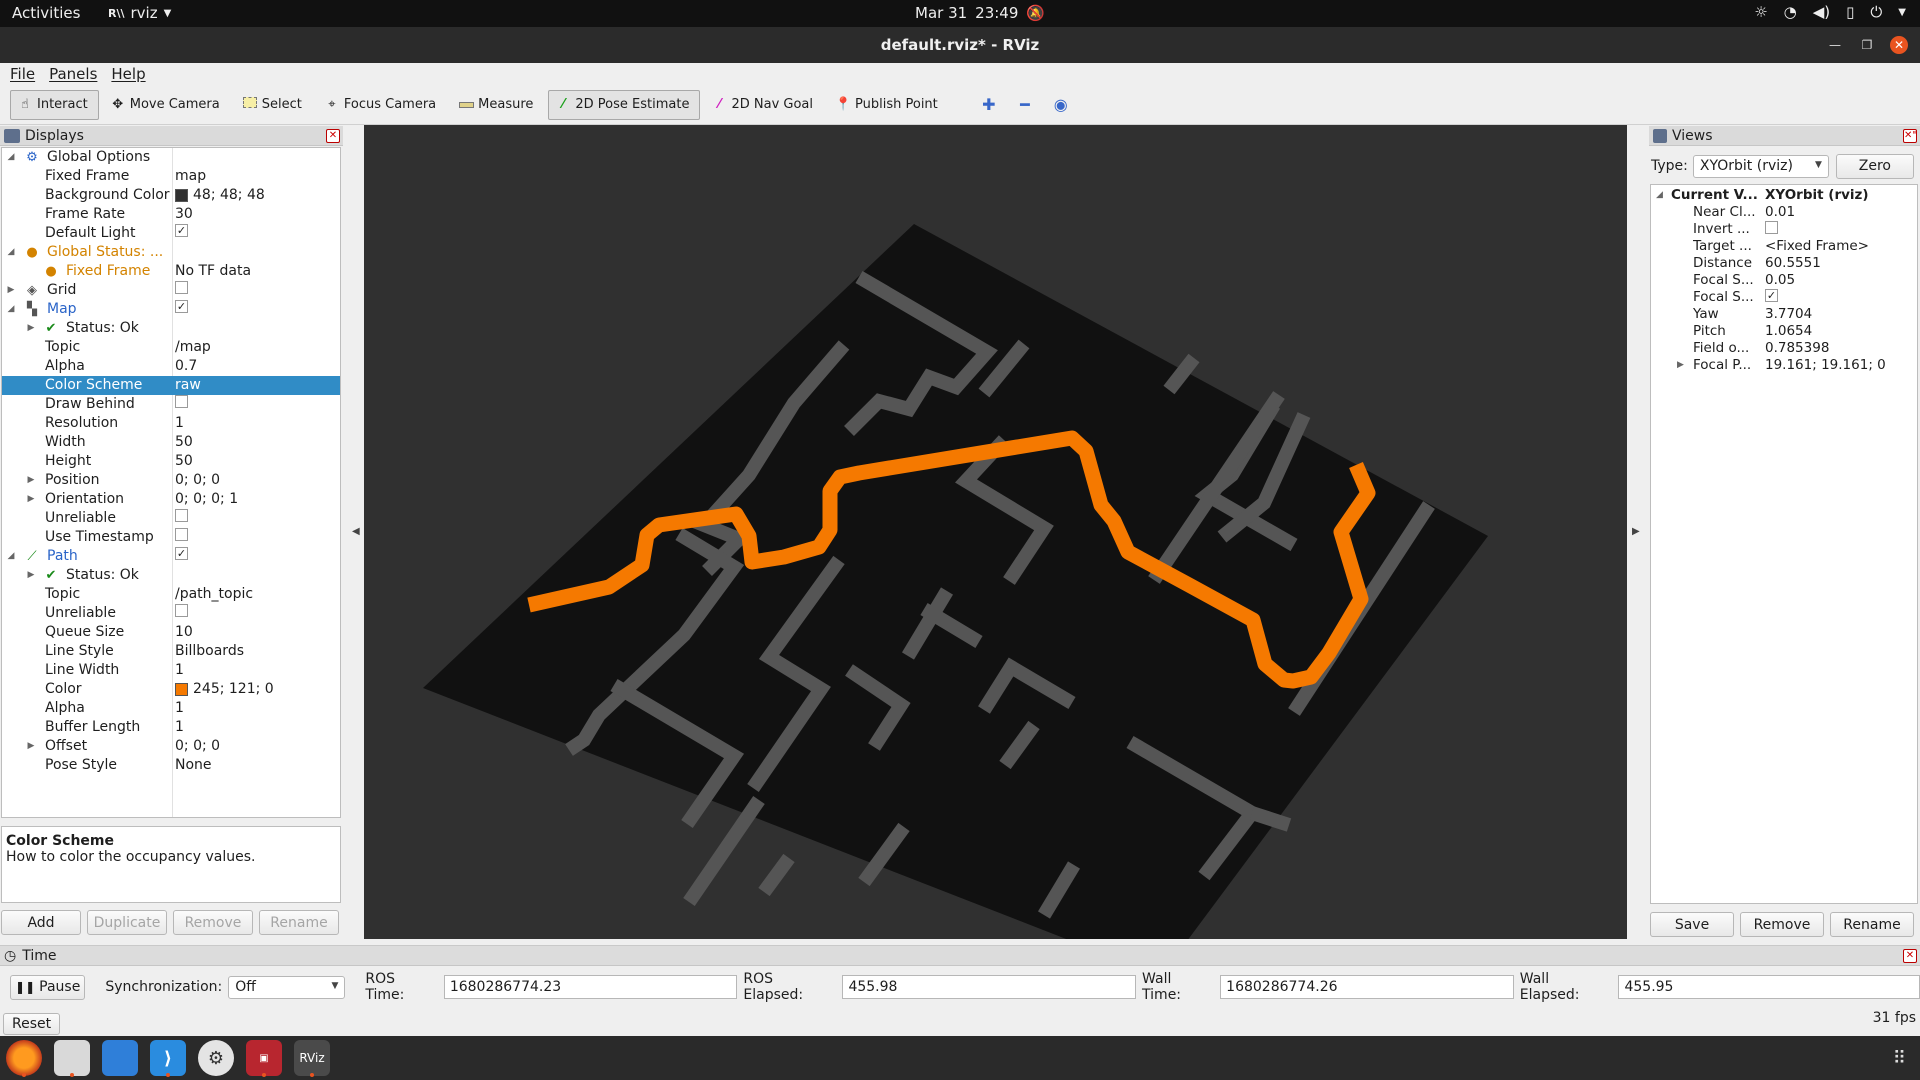 Image resolution: width=1920 pixels, height=1080 pixels. Describe the element at coordinates (989, 987) in the screenshot. I see `ros-elapsed-field: 455.98` at that location.